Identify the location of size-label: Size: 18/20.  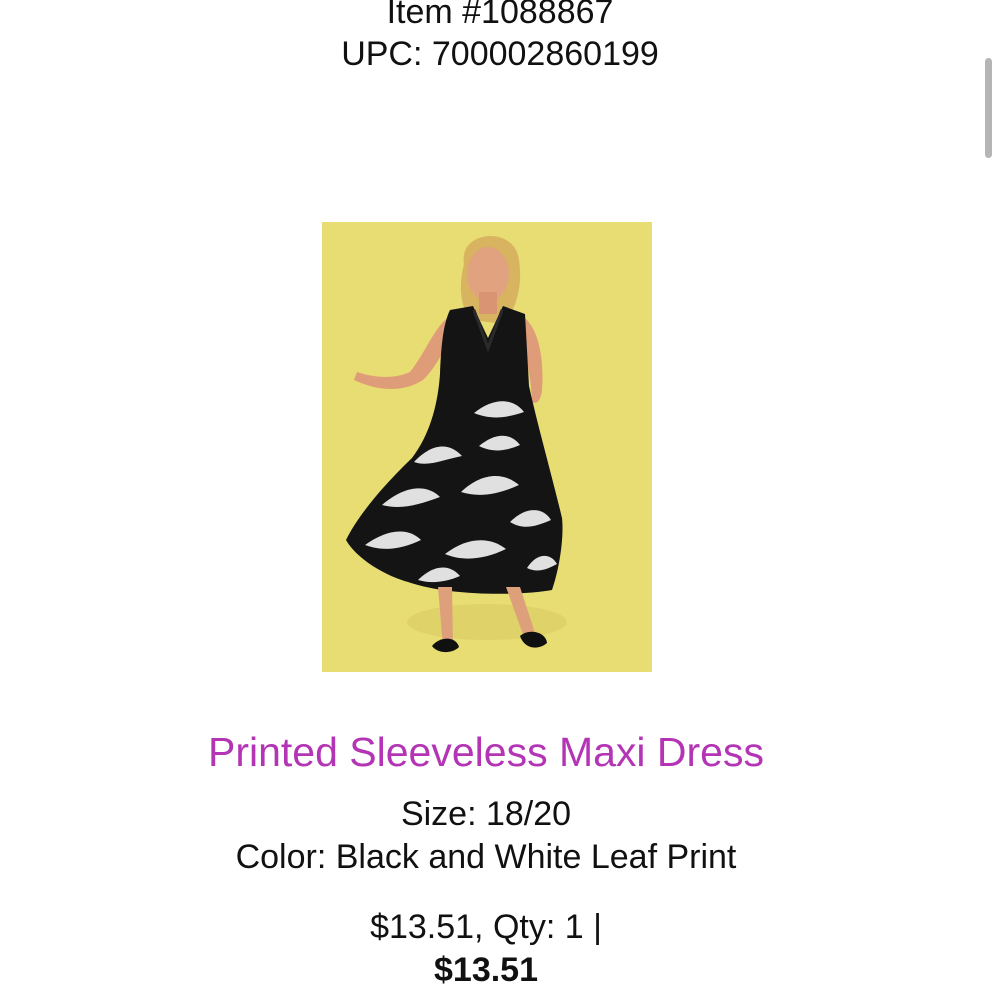
(486, 814).